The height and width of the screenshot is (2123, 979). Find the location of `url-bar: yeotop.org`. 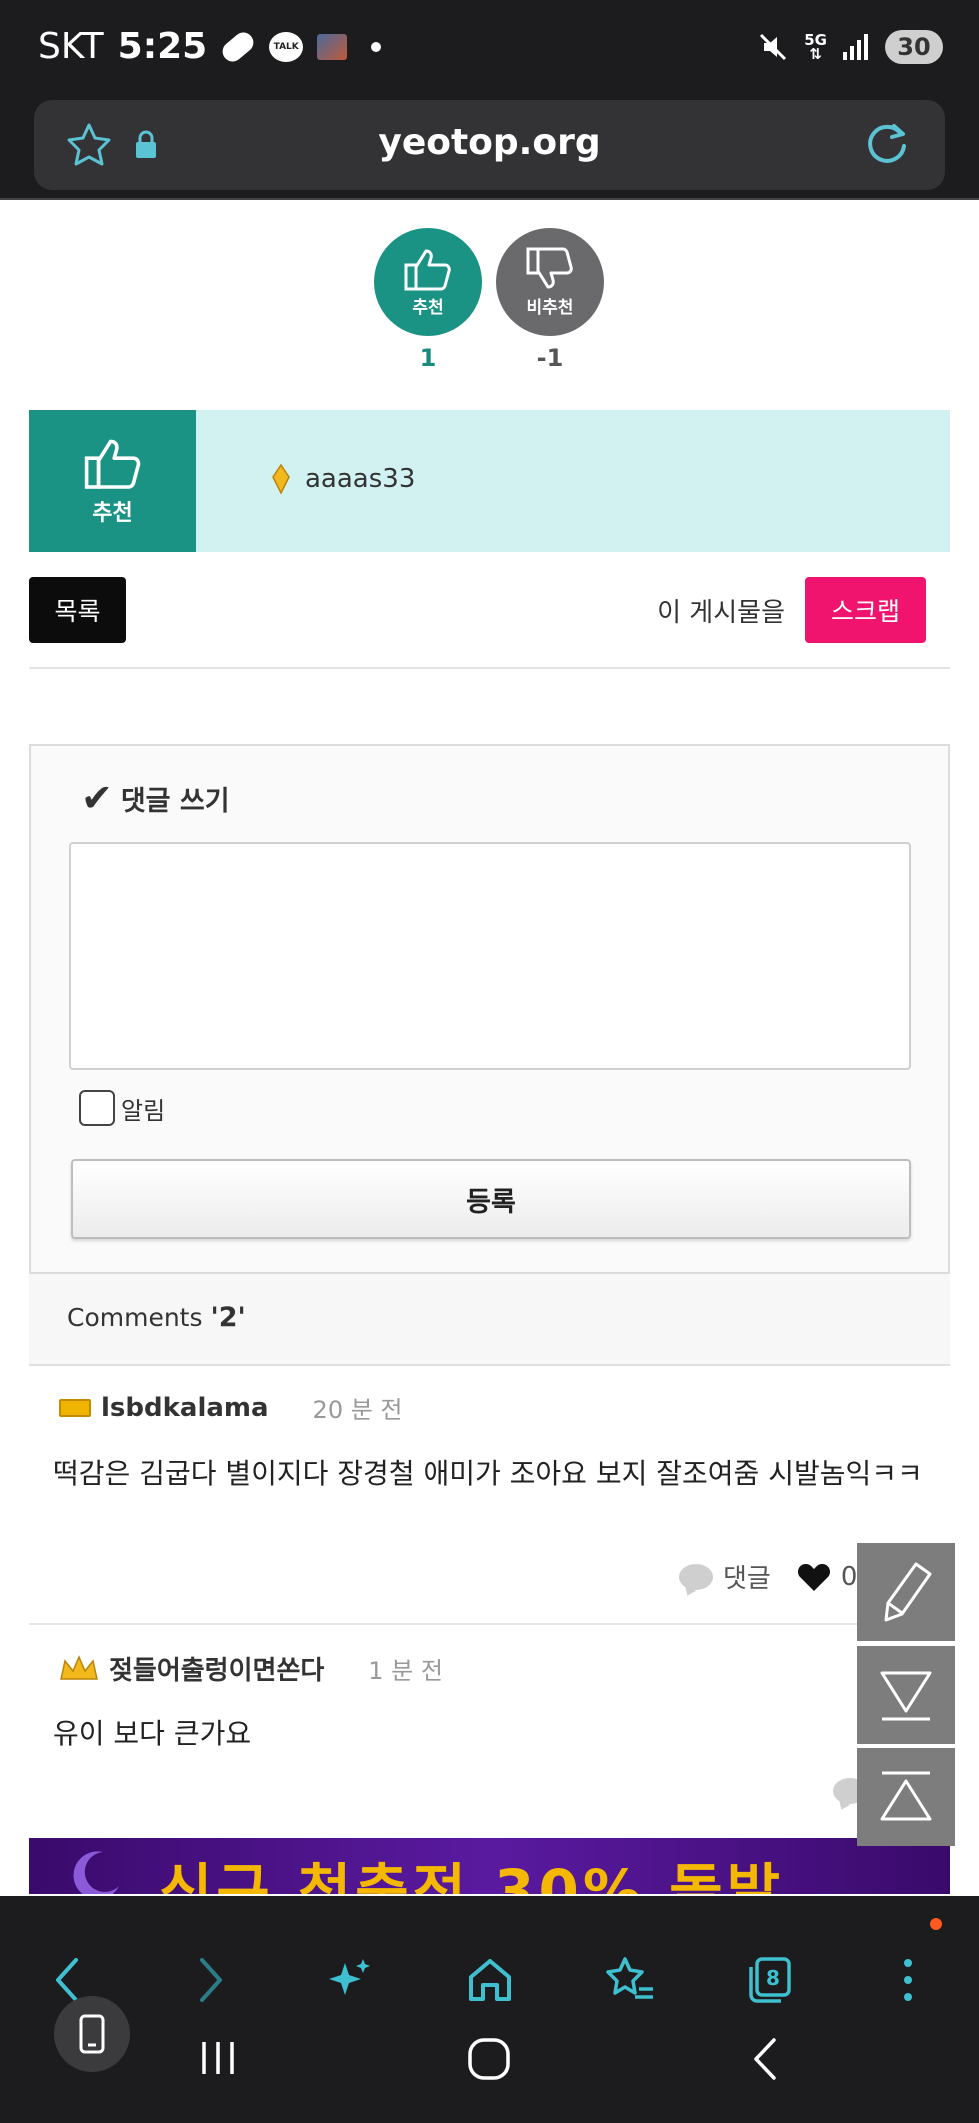

url-bar: yeotop.org is located at coordinates (489, 145).